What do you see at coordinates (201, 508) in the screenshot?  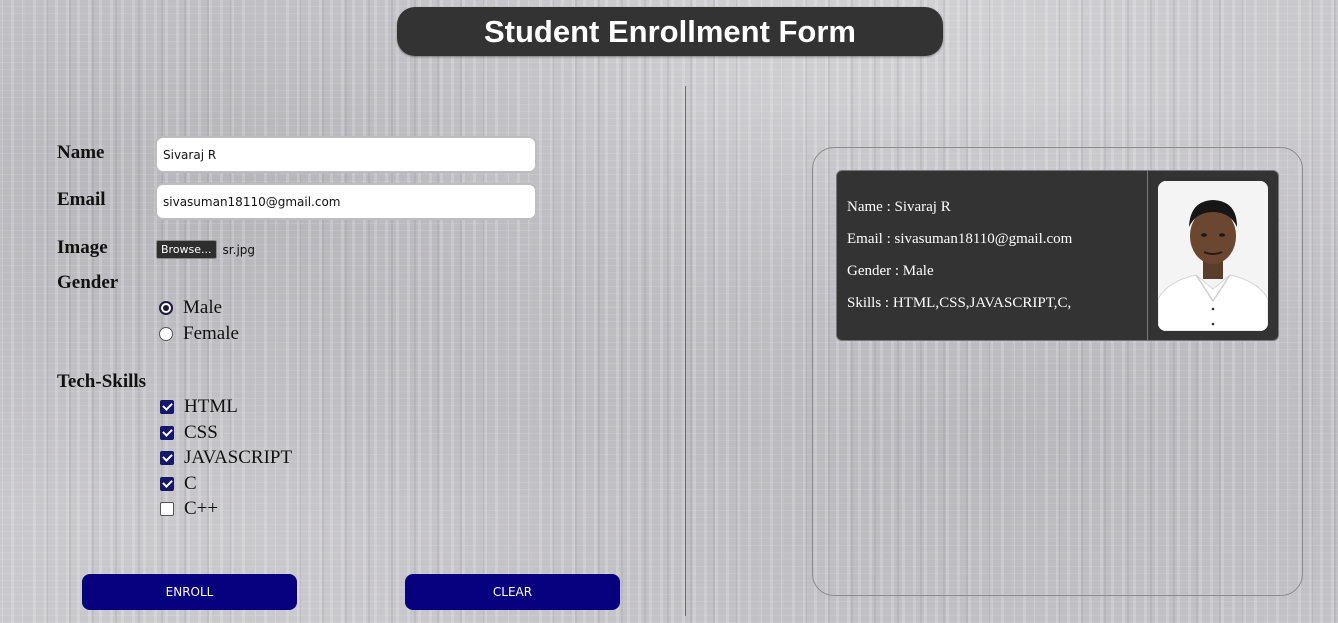 I see `cpp-checkbox-label: C++` at bounding box center [201, 508].